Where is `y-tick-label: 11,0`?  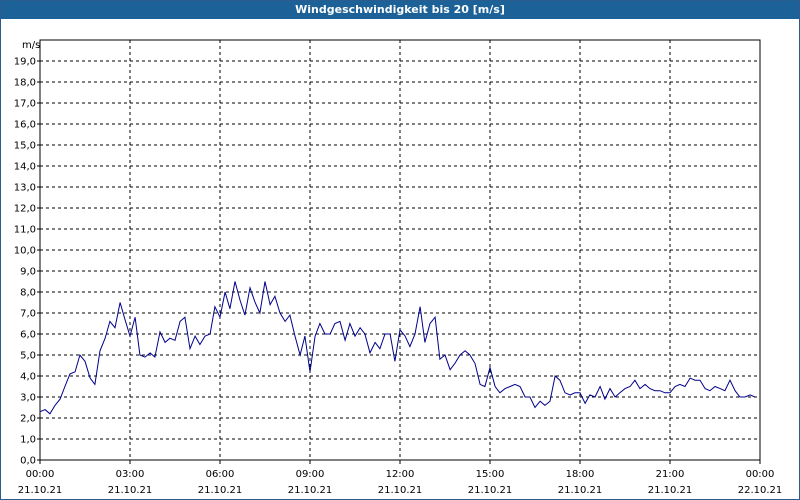 y-tick-label: 11,0 is located at coordinates (25, 230).